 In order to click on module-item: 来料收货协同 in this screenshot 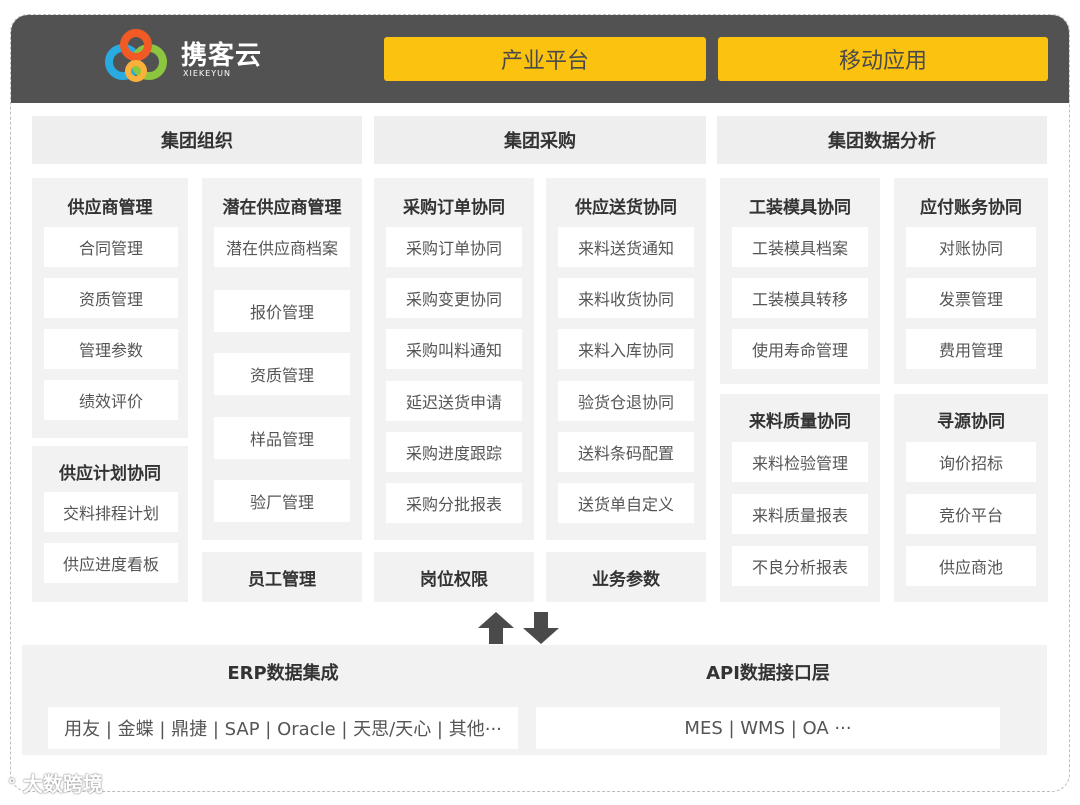, I will do `click(626, 298)`.